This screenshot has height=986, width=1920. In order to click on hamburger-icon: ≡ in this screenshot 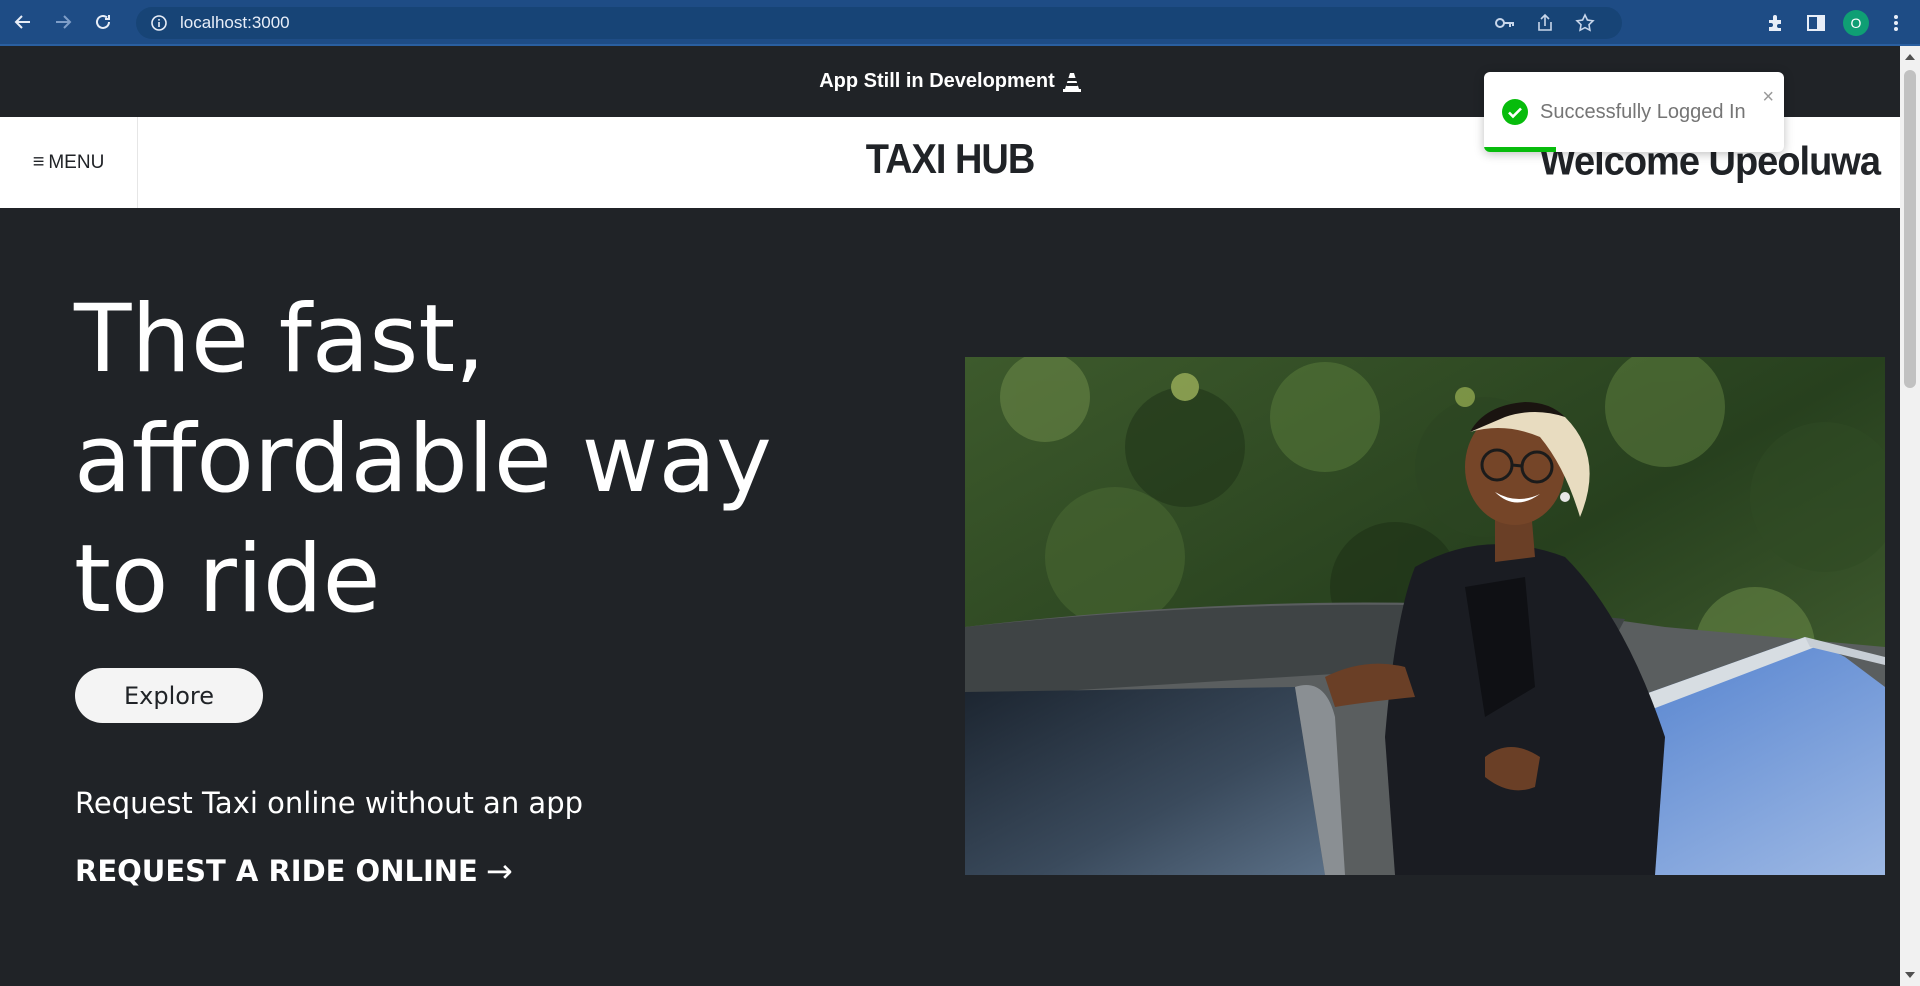, I will do `click(38, 162)`.